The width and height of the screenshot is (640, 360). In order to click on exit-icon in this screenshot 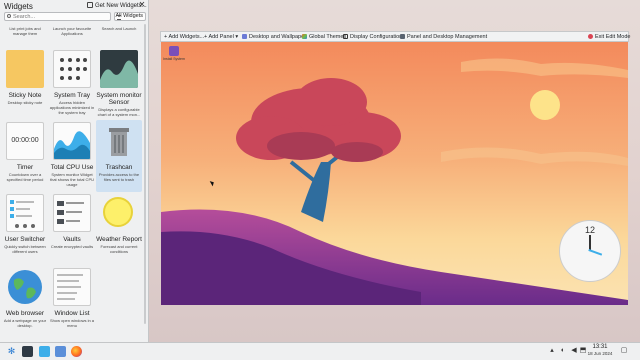, I will do `click(590, 36)`.